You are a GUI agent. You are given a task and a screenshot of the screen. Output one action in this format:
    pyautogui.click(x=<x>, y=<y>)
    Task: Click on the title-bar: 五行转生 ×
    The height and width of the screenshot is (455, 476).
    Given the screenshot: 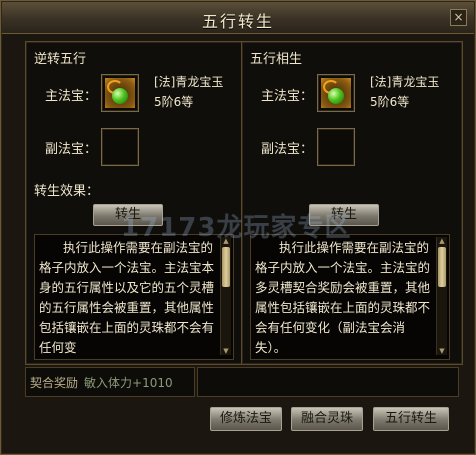 What is the action you would take?
    pyautogui.click(x=238, y=18)
    